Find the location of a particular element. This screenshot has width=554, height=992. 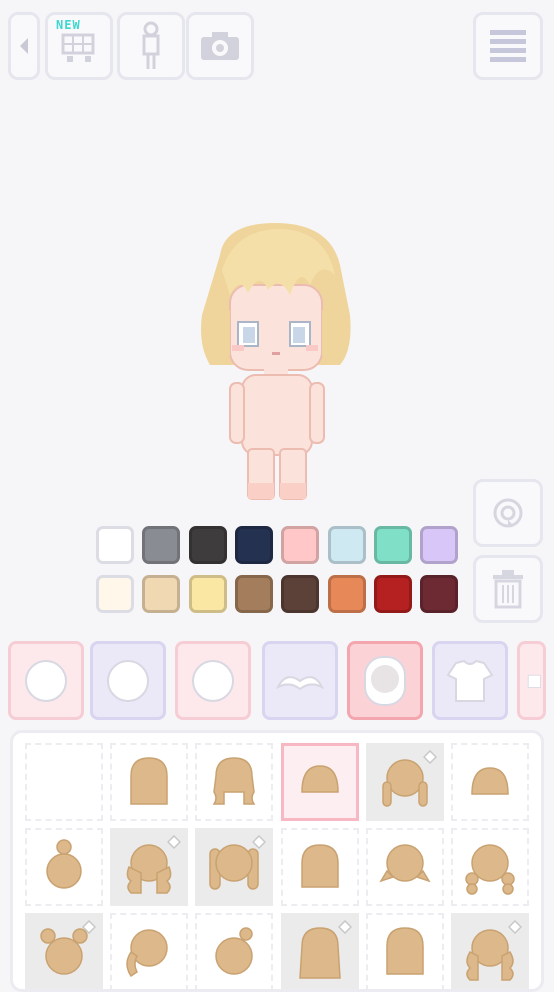

tab-face-mouth is located at coordinates (213, 680).